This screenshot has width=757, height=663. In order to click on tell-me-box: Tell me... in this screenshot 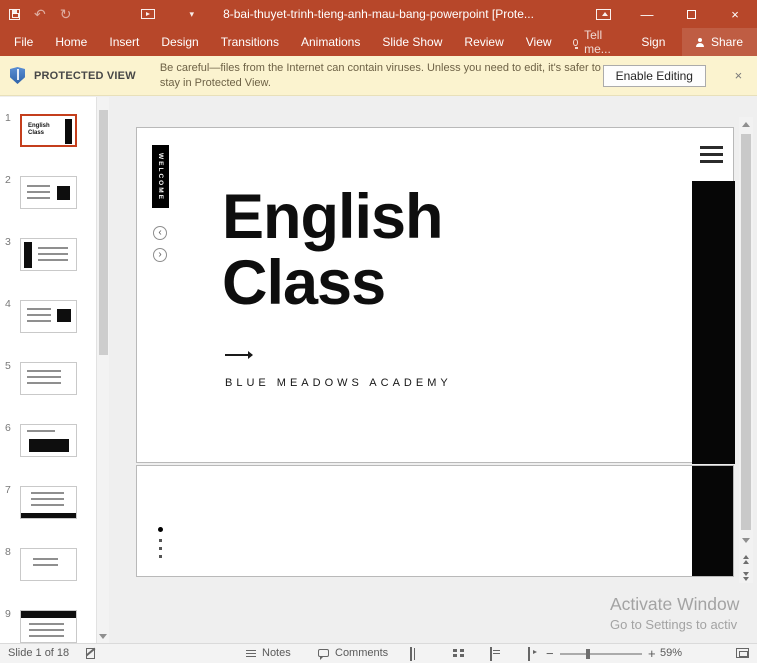, I will do `click(596, 42)`.